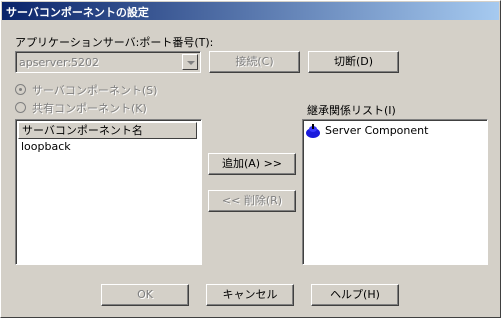 This screenshot has height=318, width=501. I want to click on cancel-button: キャンセル, so click(250, 295).